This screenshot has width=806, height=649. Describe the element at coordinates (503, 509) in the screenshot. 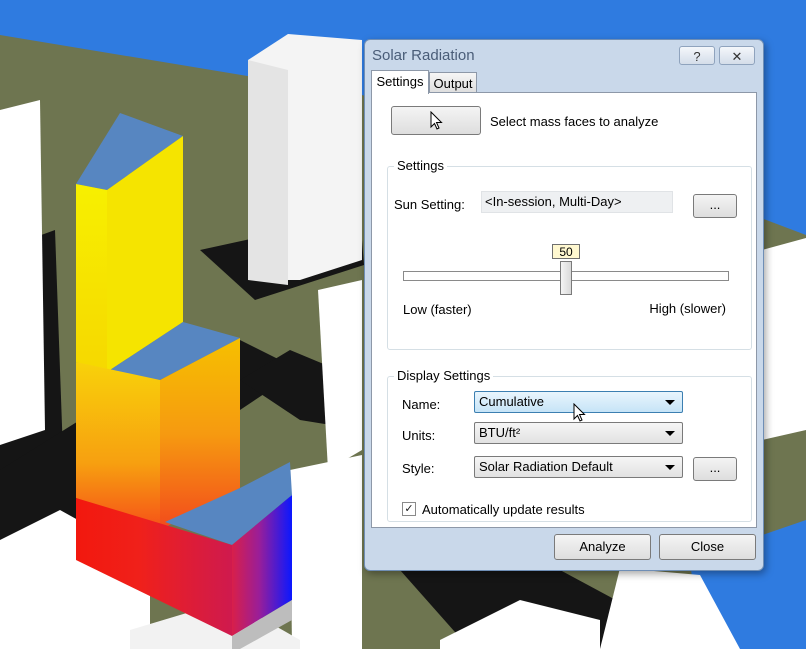

I see `auto-update-label: Automatically update results` at that location.